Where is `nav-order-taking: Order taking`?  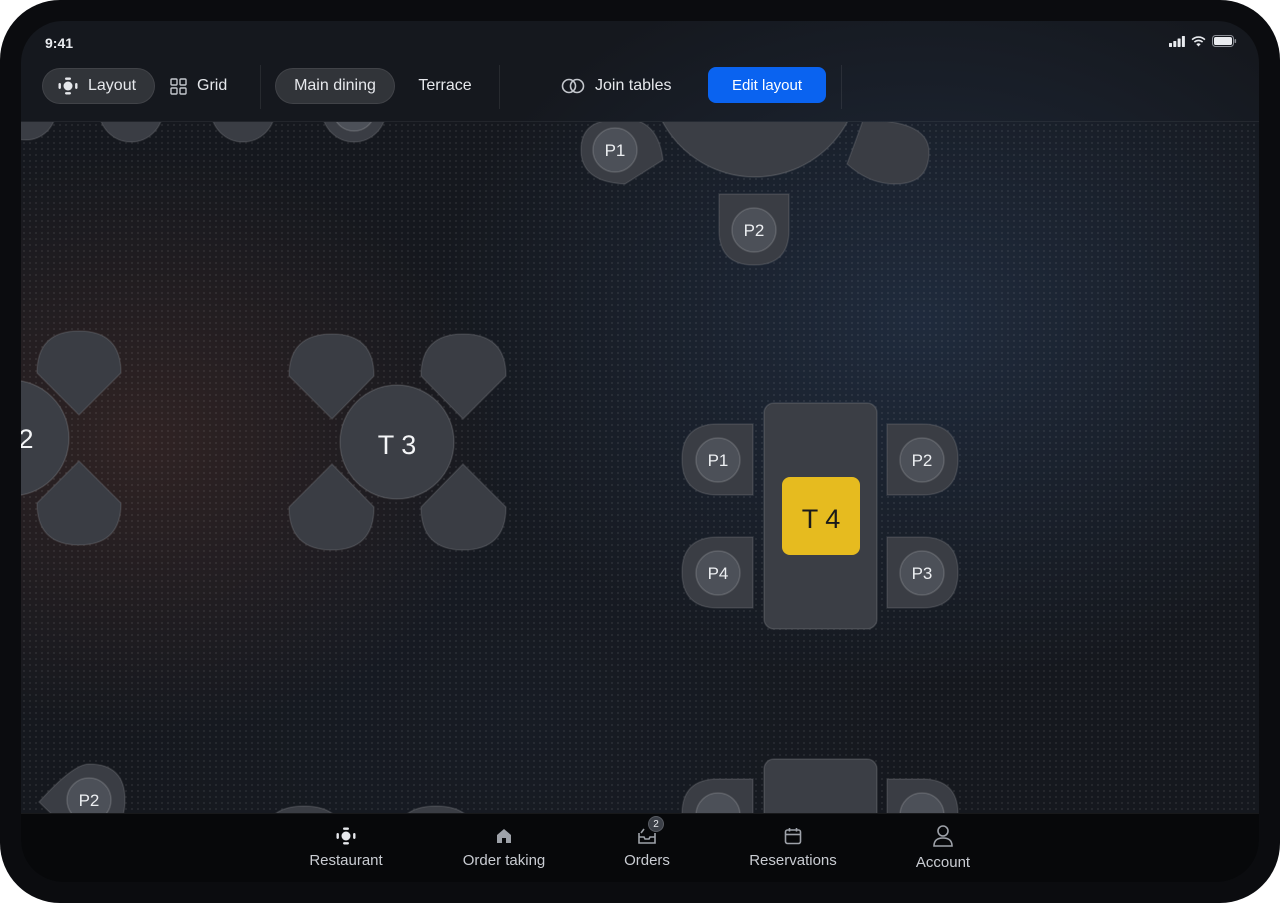
nav-order-taking: Order taking is located at coordinates (504, 846).